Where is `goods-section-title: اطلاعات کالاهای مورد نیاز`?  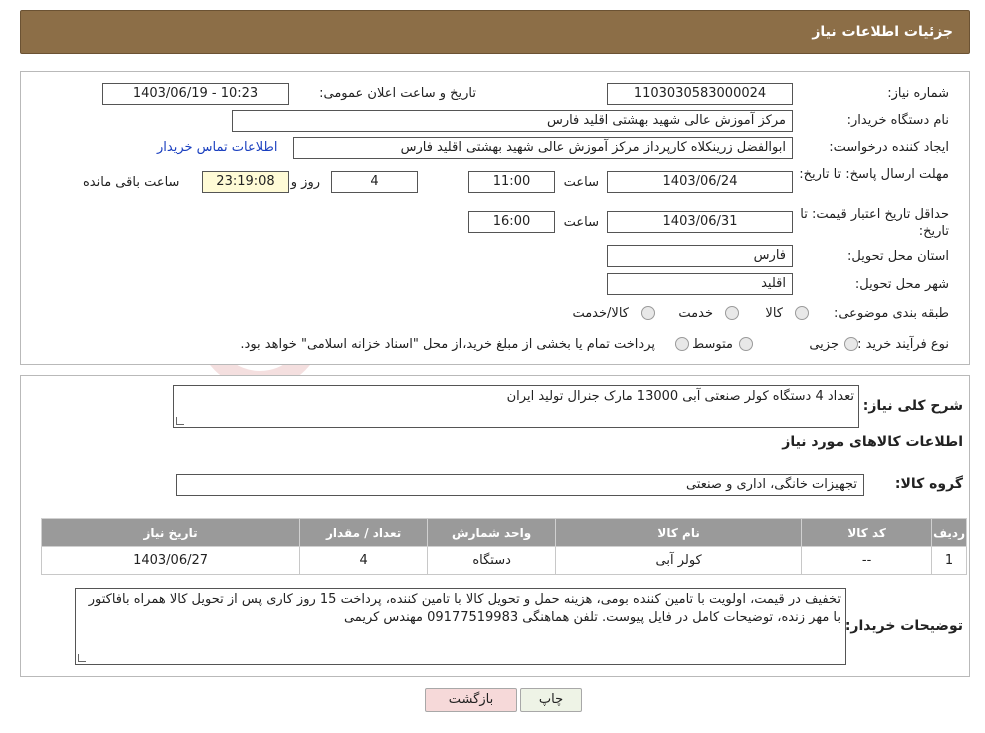 goods-section-title: اطلاعات کالاهای مورد نیاز is located at coordinates (872, 442).